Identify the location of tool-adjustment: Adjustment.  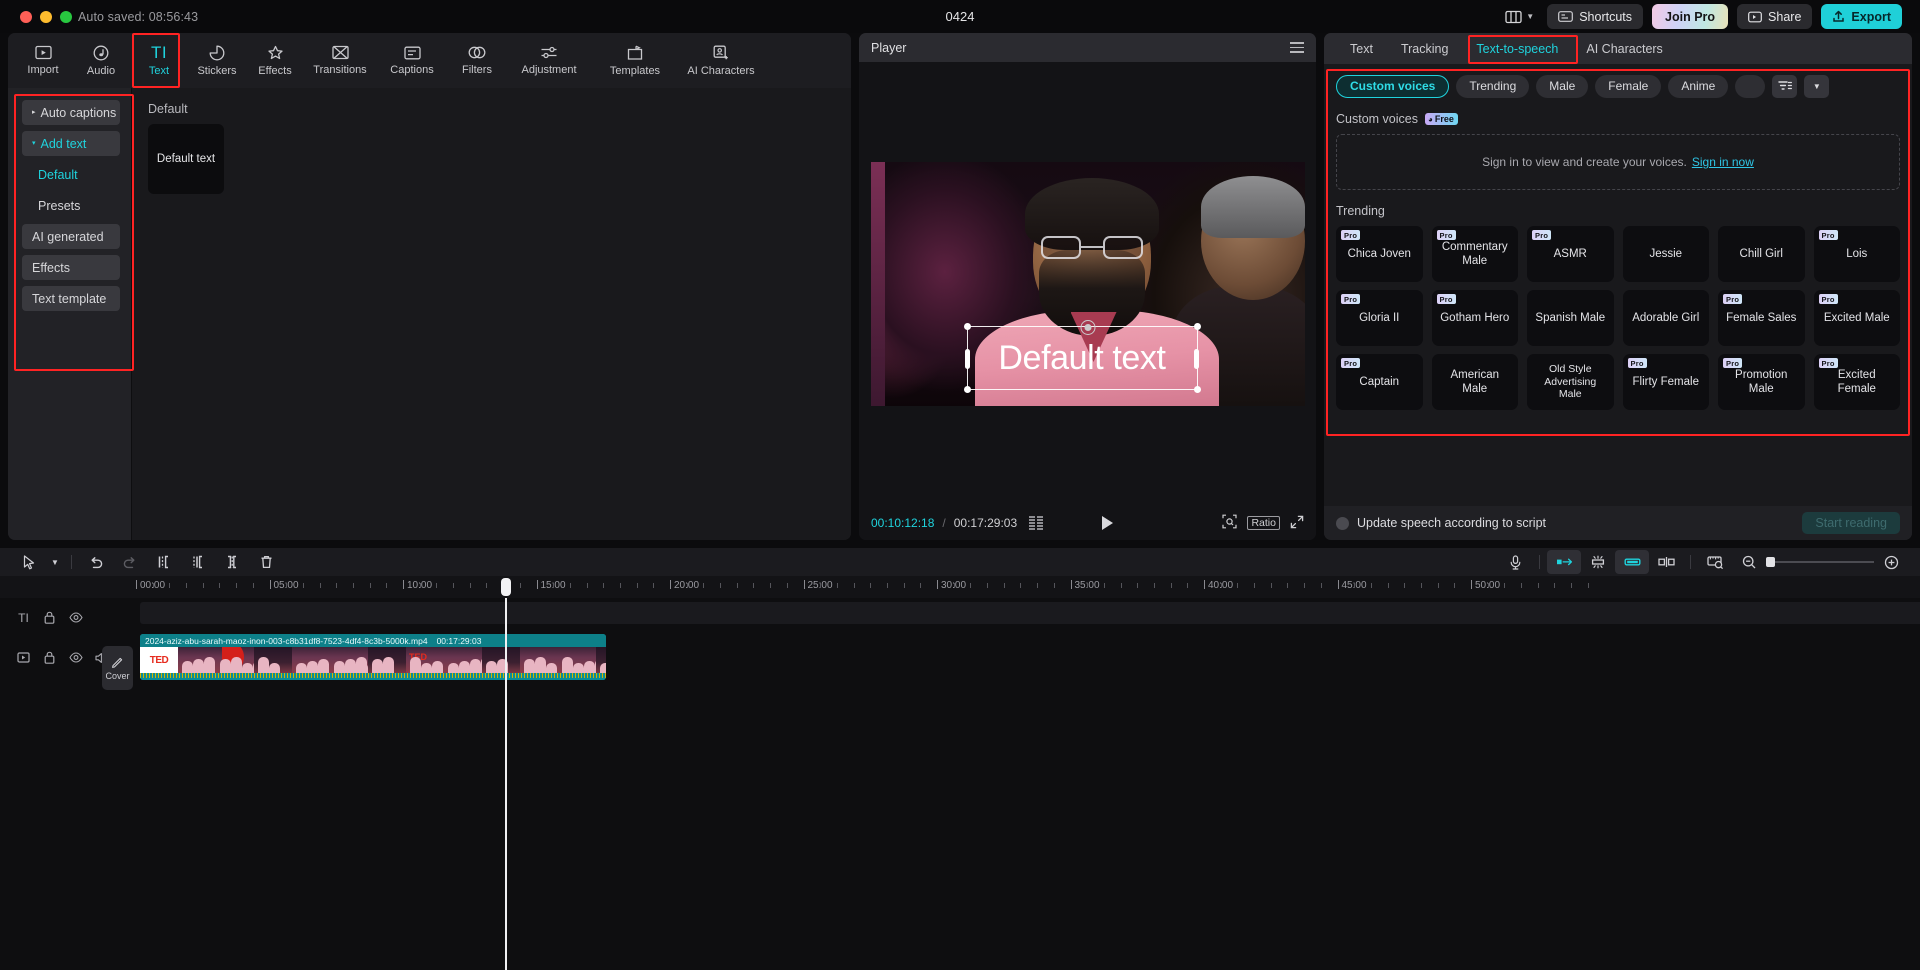
(549, 60).